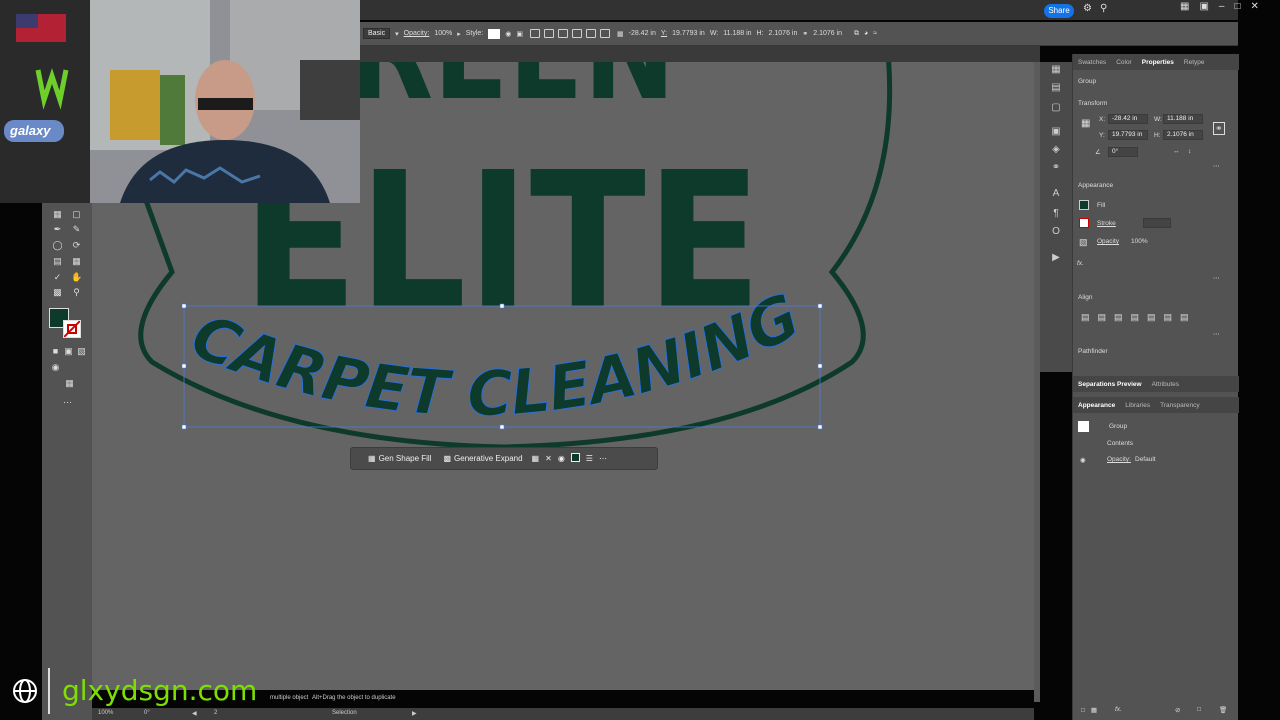 This screenshot has height=720, width=1280. I want to click on workspace-icon: ▣, so click(1203, 6).